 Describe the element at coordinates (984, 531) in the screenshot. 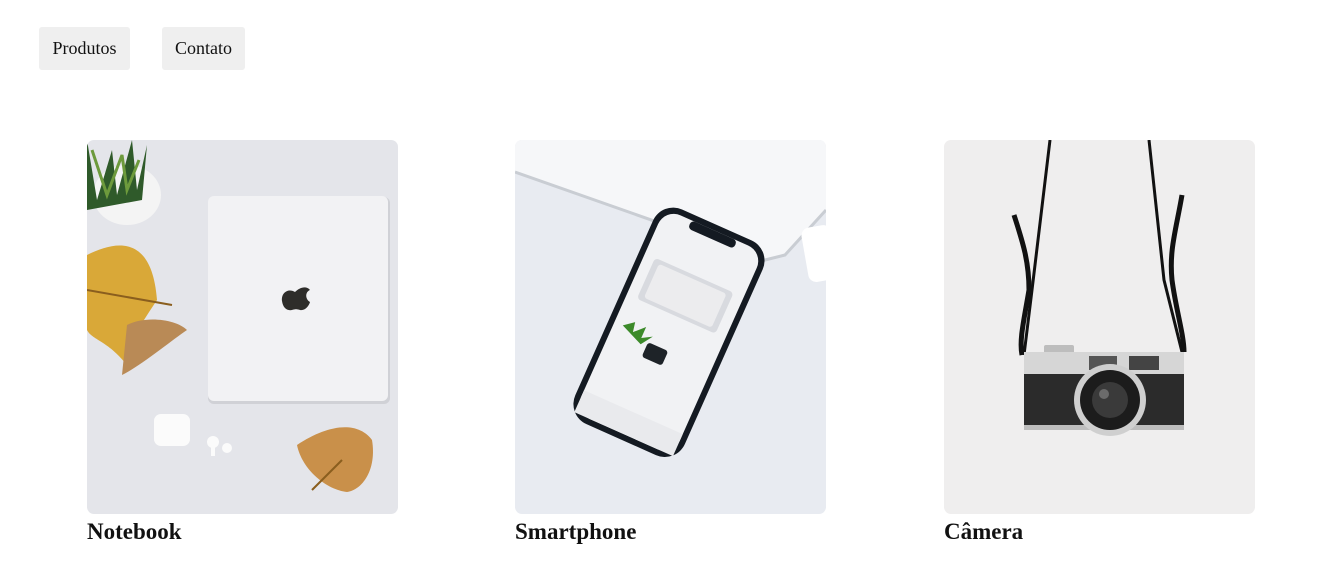

I see `product-title: Câmera` at that location.